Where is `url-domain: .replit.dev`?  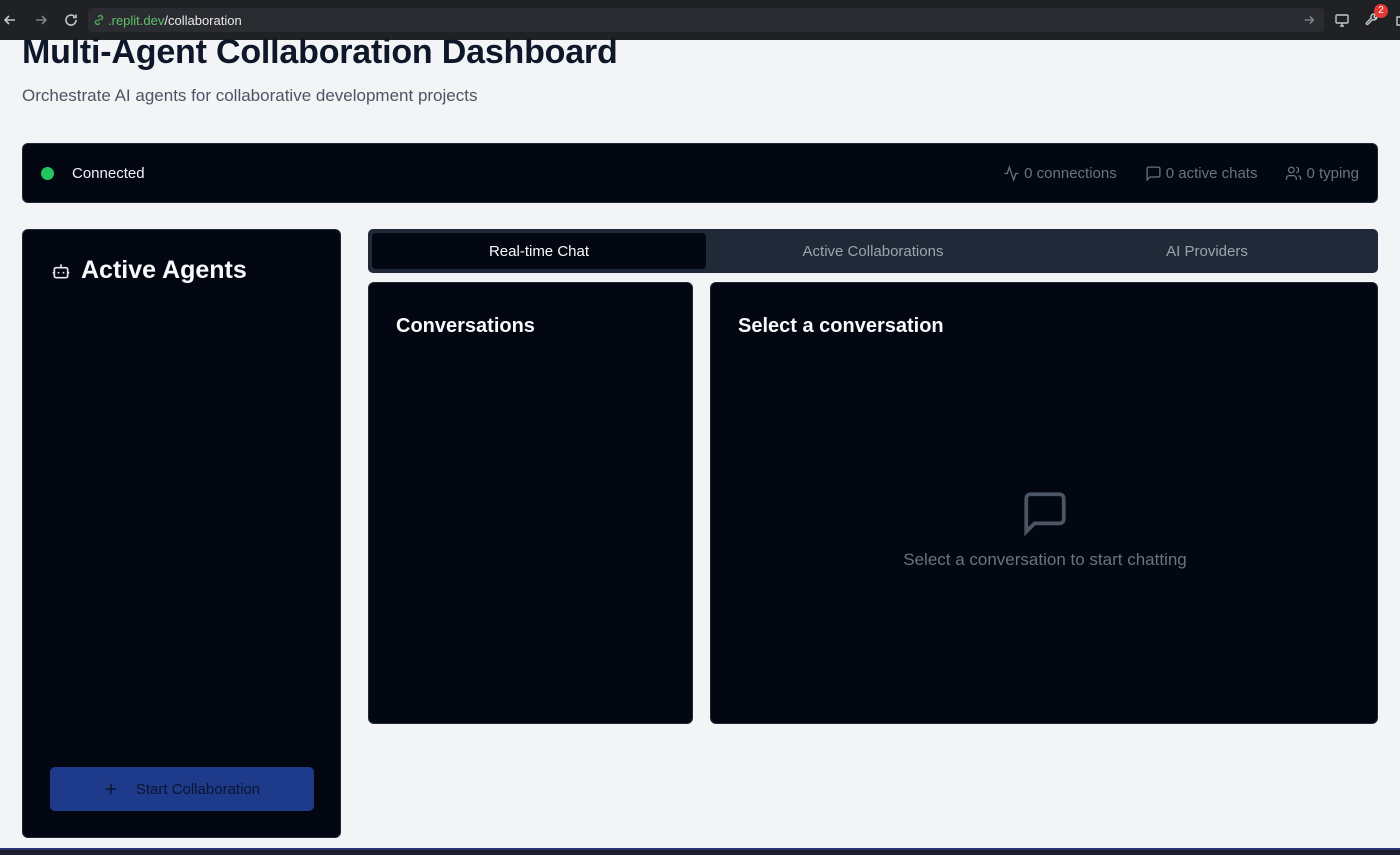 url-domain: .replit.dev is located at coordinates (136, 20).